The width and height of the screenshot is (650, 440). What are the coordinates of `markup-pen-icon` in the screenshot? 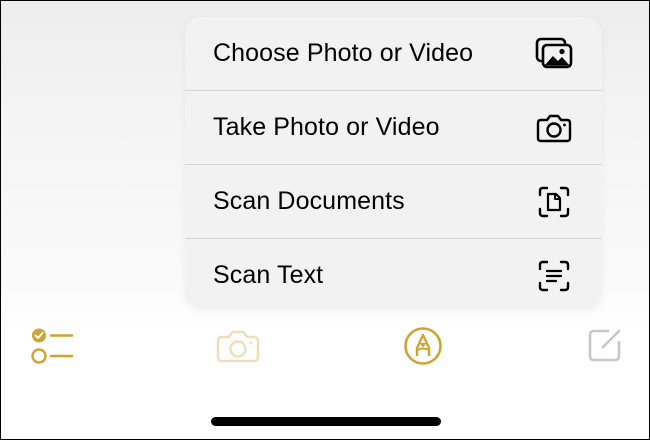 It's located at (423, 348).